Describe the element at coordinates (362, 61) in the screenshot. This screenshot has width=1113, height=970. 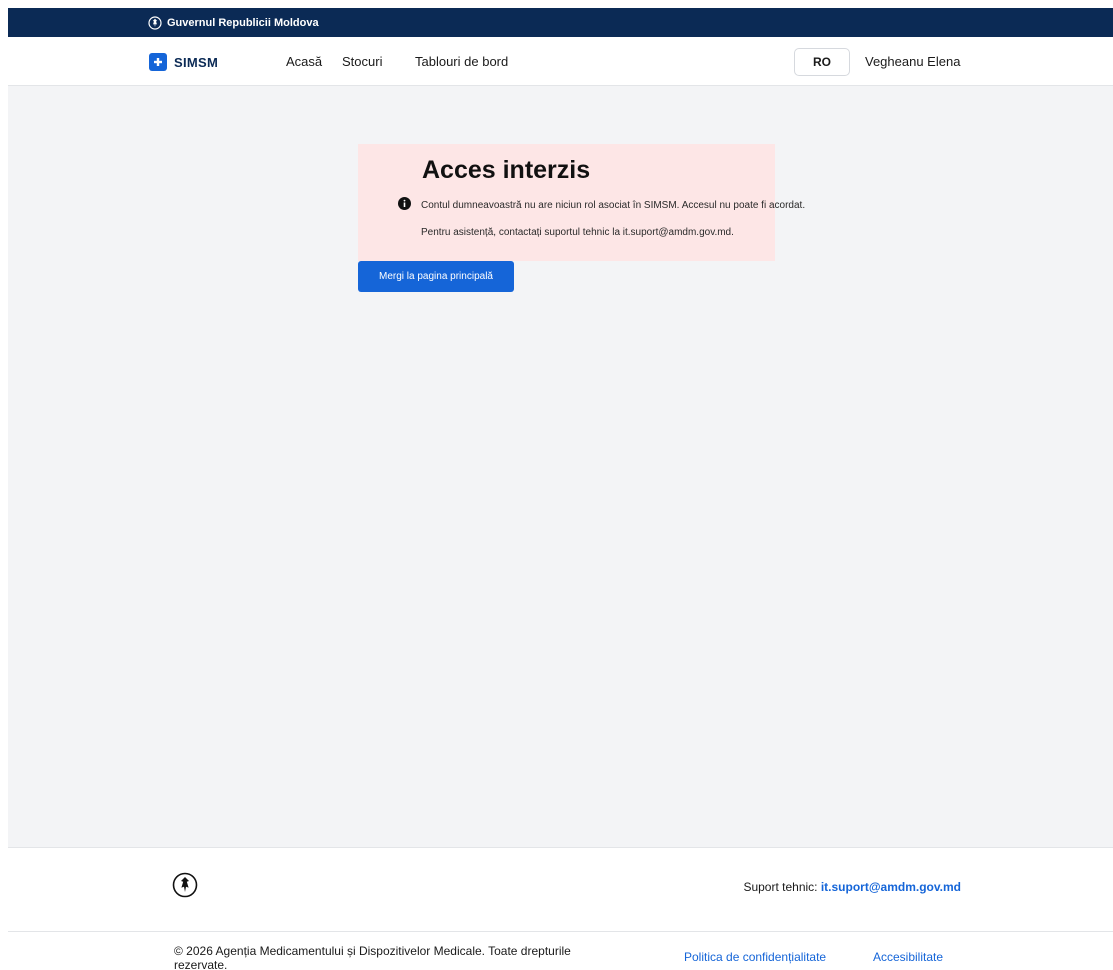
I see `nav-stocks: Stocuri` at that location.